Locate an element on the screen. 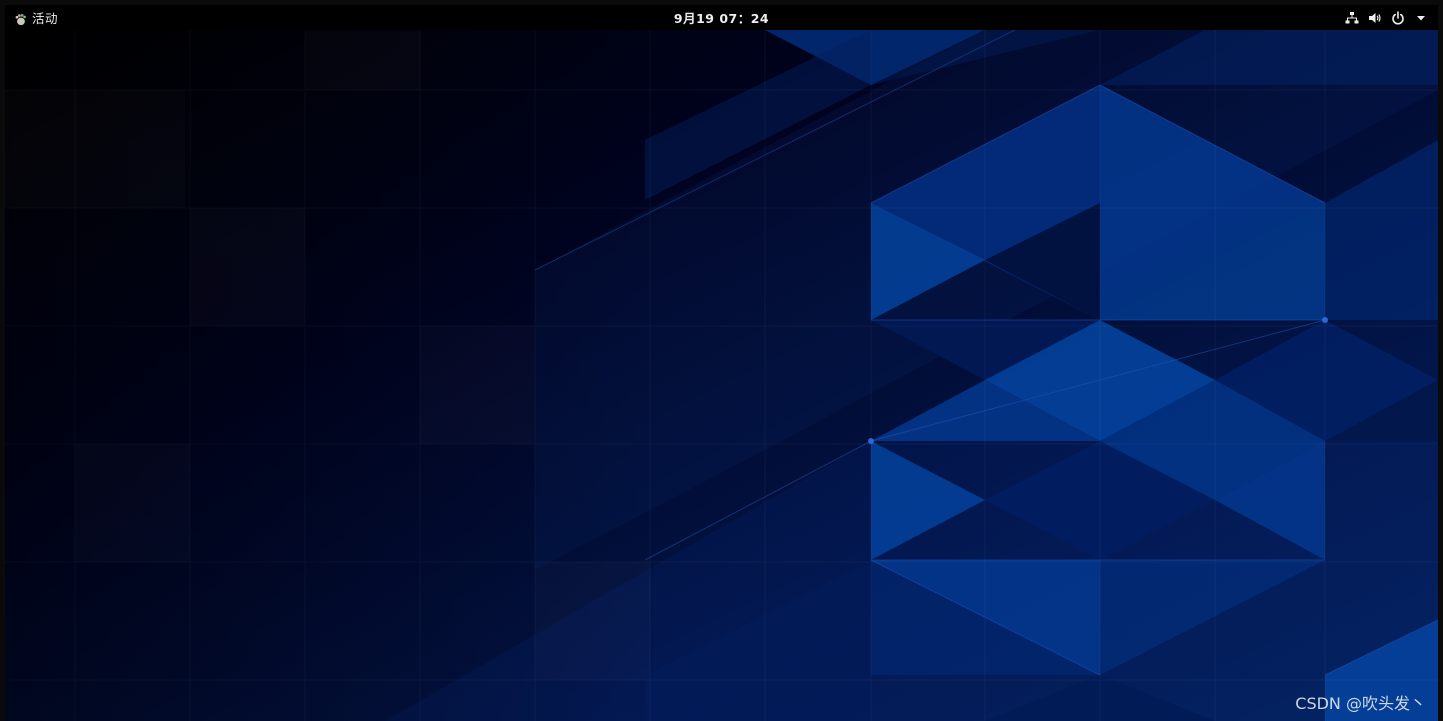  watermark-text: CSDN @吹头发丶 is located at coordinates (1360, 703).